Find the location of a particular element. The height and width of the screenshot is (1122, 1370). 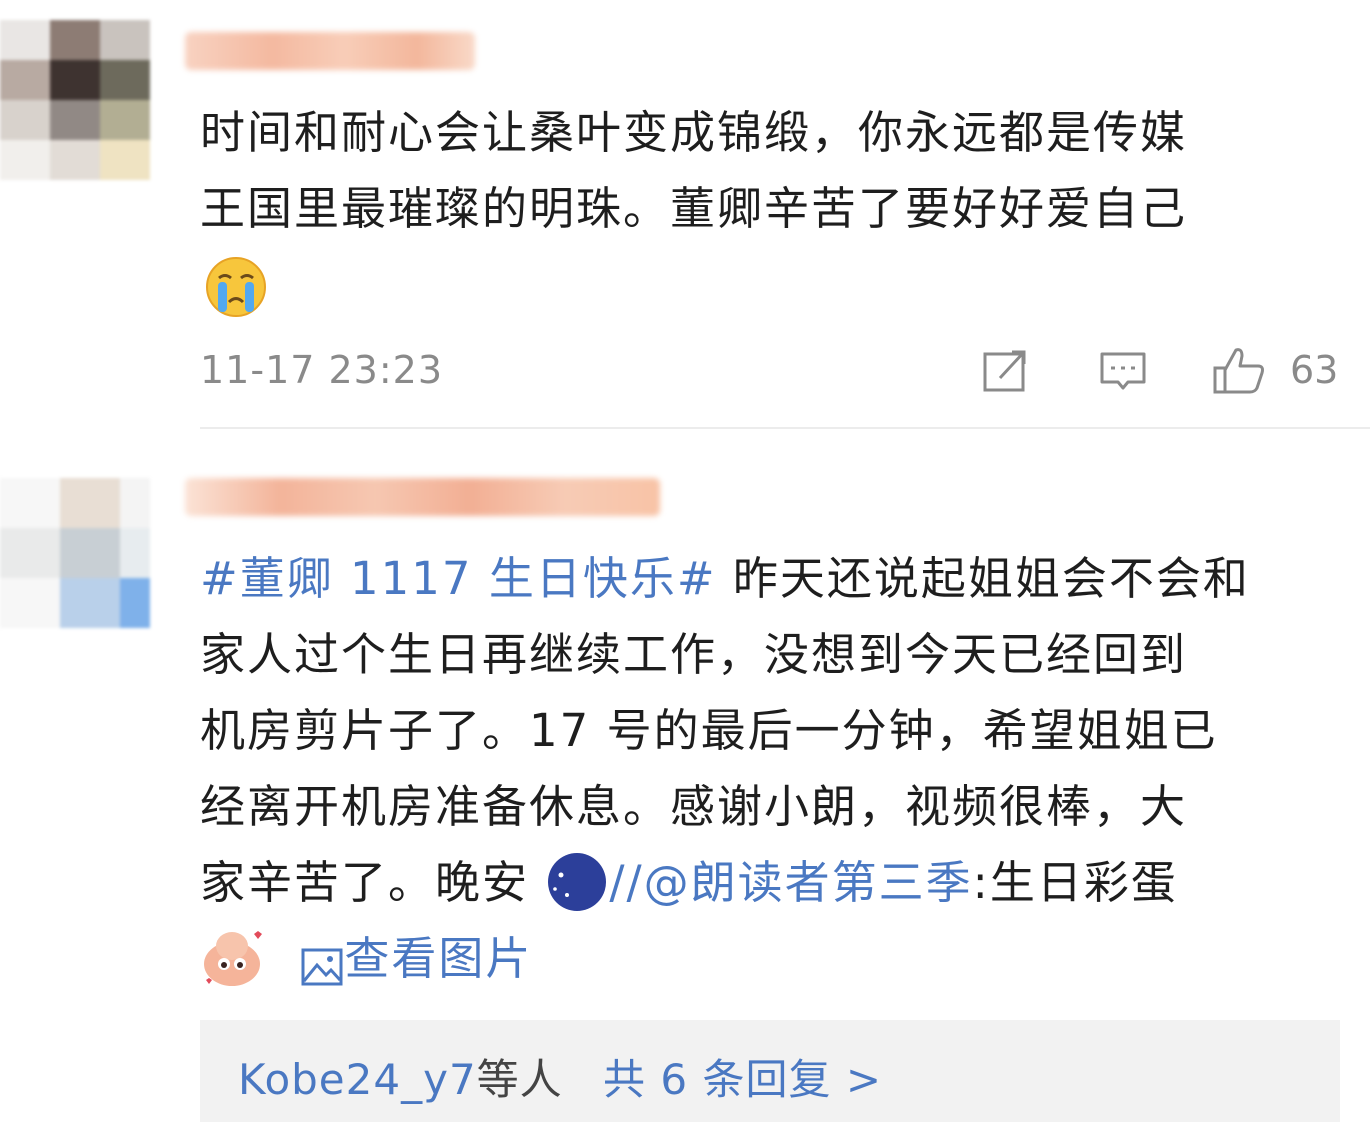

share-icon is located at coordinates (1005, 371).